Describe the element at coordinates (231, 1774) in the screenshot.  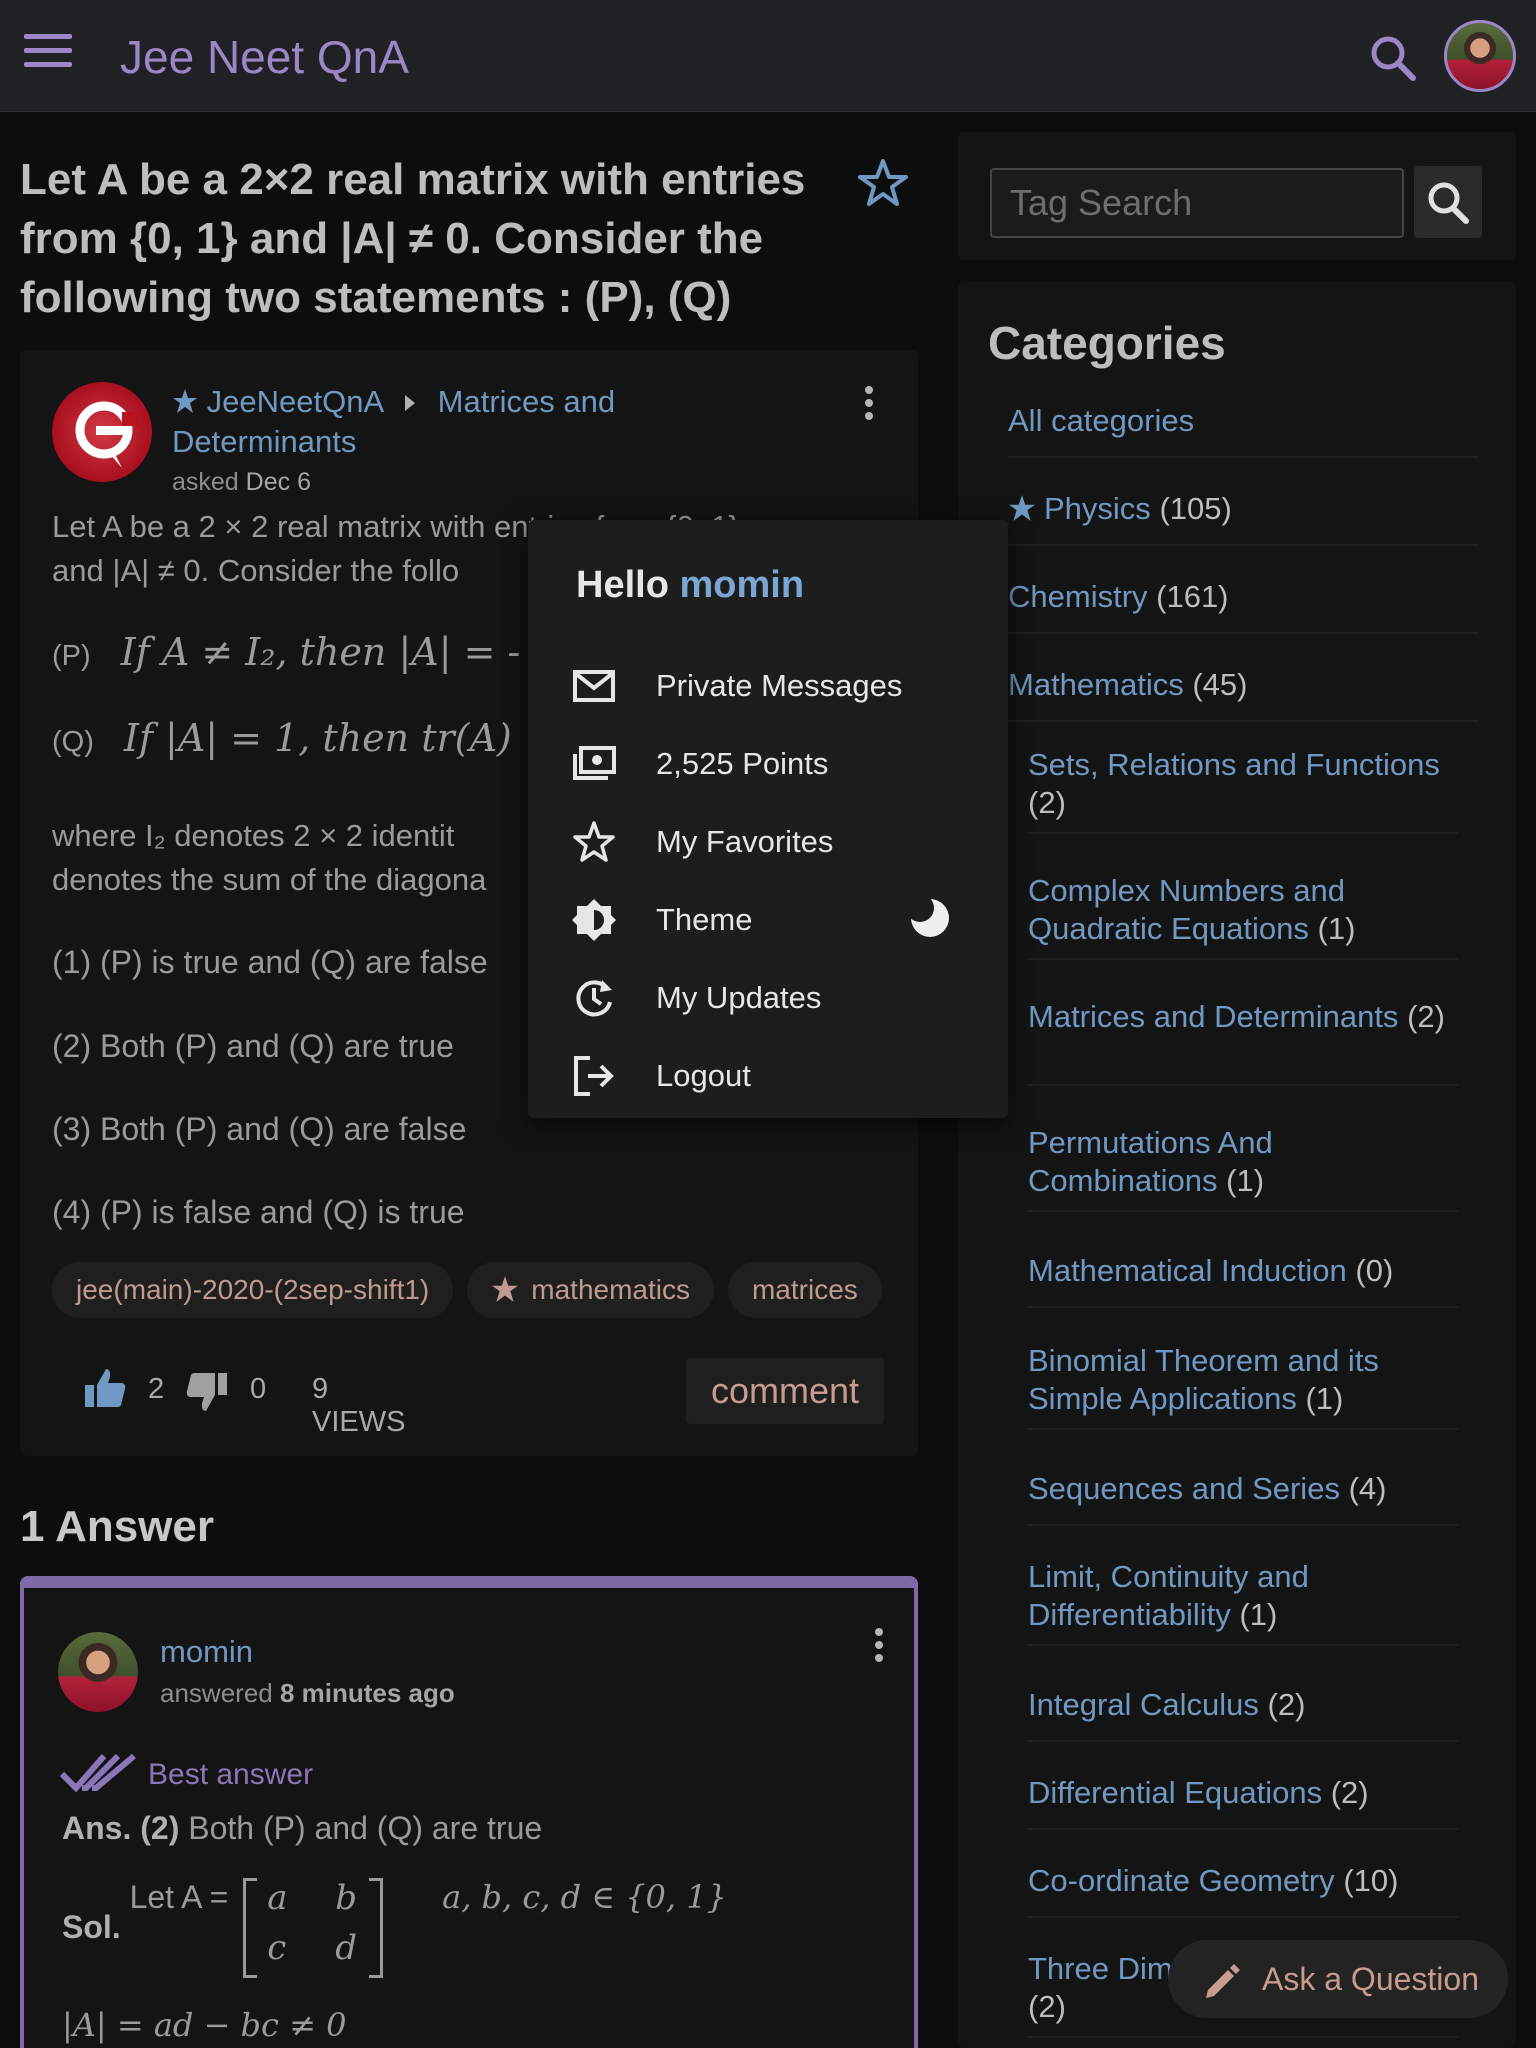
I see `best-answer-label: Best answer` at that location.